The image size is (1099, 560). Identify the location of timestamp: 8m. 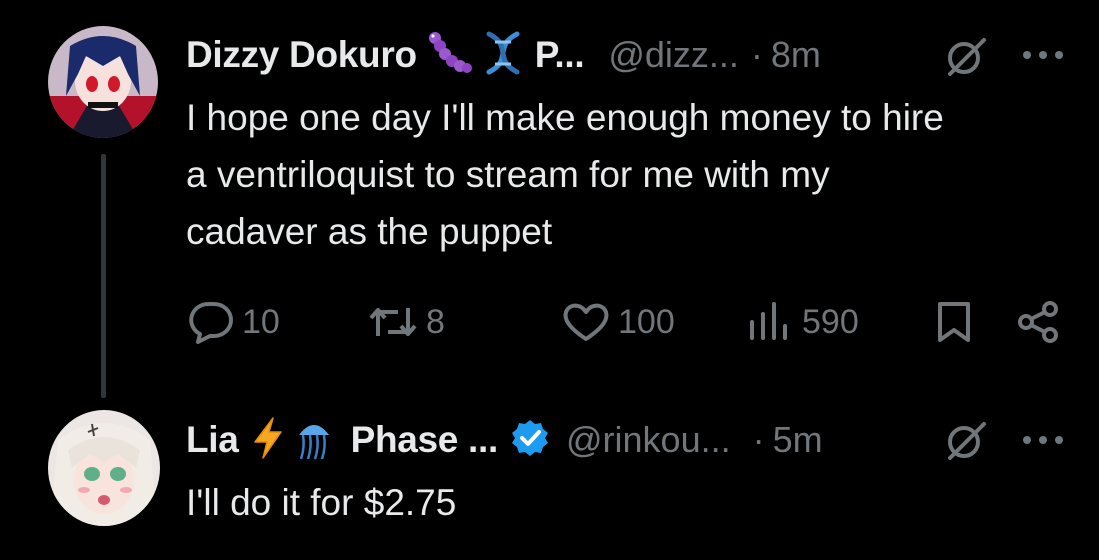
(796, 55).